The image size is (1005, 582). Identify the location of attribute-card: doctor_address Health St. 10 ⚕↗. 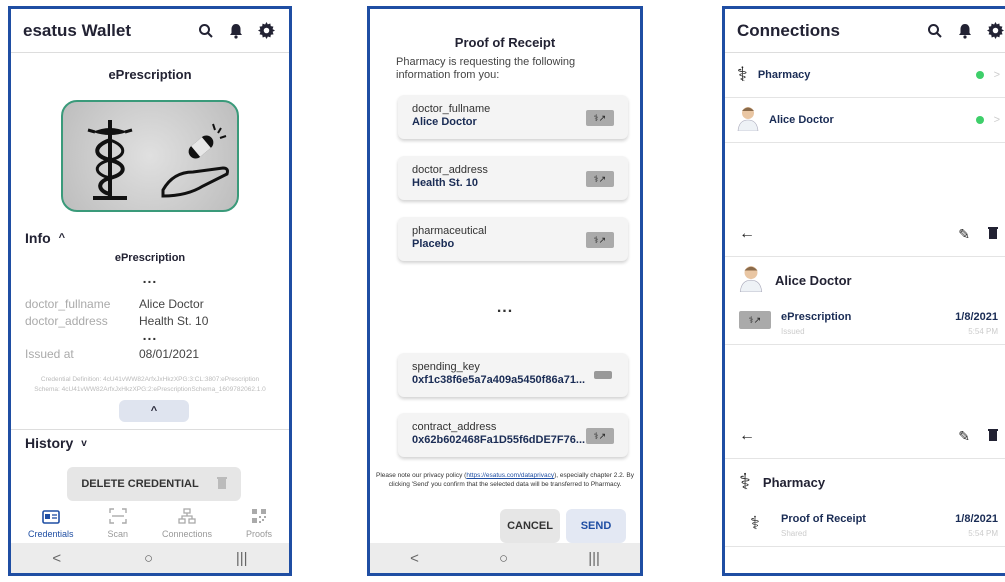
(513, 178).